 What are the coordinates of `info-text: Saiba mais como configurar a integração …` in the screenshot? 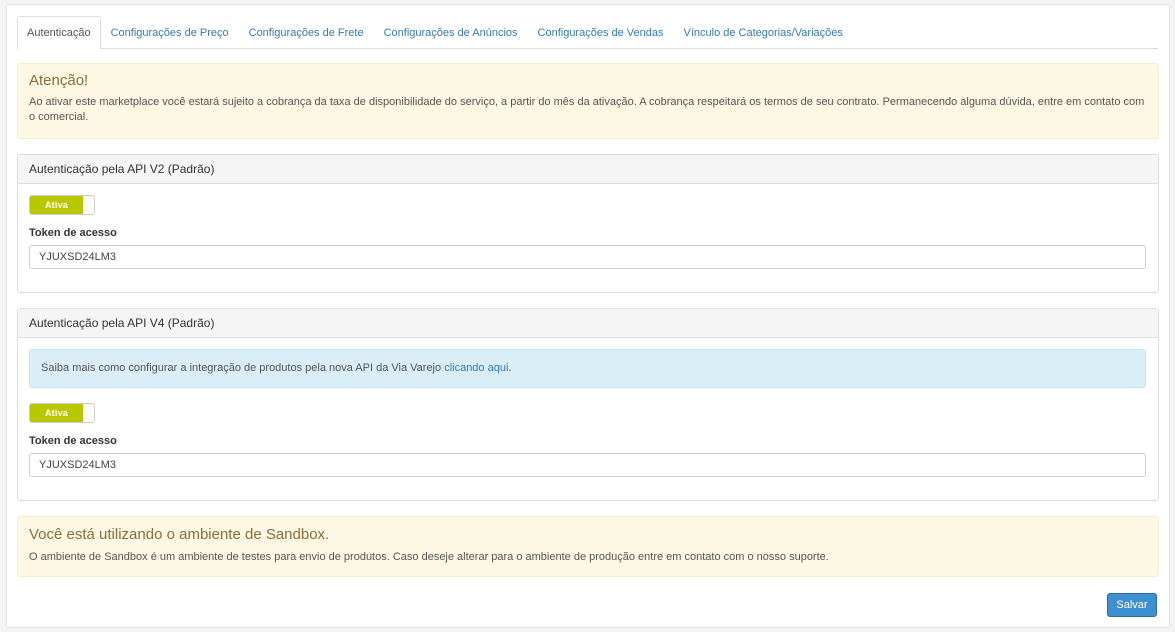 It's located at (243, 368).